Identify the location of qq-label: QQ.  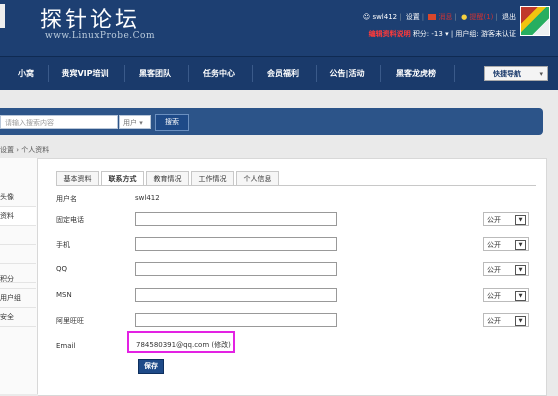
(62, 269).